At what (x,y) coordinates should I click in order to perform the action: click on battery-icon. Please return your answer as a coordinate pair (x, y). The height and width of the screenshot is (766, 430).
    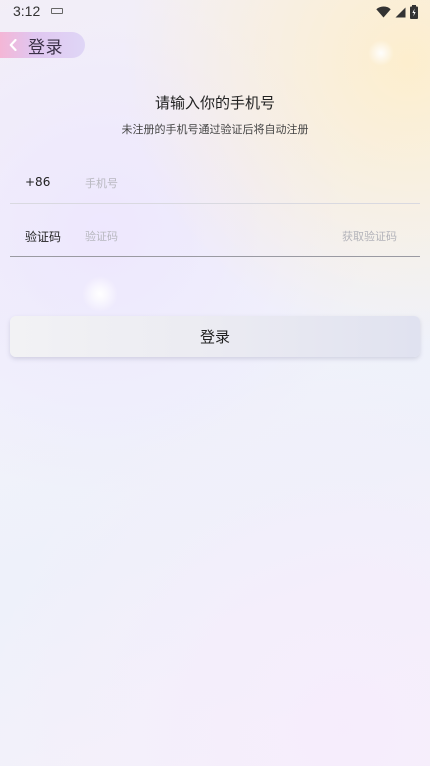
    Looking at the image, I should click on (414, 12).